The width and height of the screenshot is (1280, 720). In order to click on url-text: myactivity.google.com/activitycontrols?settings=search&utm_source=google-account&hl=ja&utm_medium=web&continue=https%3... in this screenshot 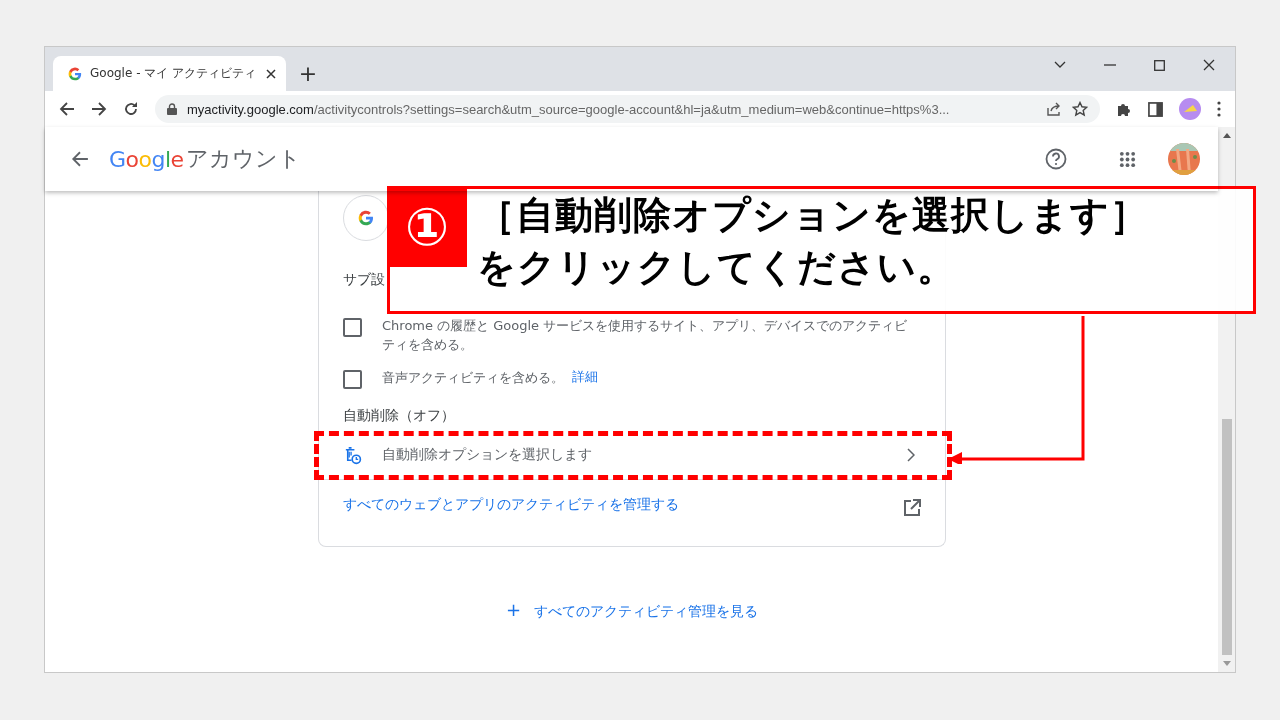, I will do `click(569, 109)`.